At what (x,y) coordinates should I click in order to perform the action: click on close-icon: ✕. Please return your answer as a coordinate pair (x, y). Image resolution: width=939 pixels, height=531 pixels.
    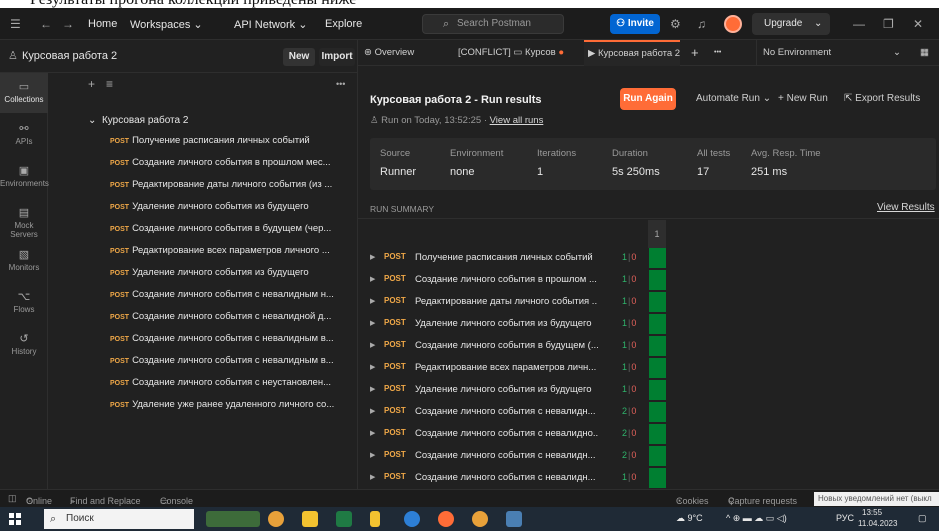
    Looking at the image, I should click on (918, 24).